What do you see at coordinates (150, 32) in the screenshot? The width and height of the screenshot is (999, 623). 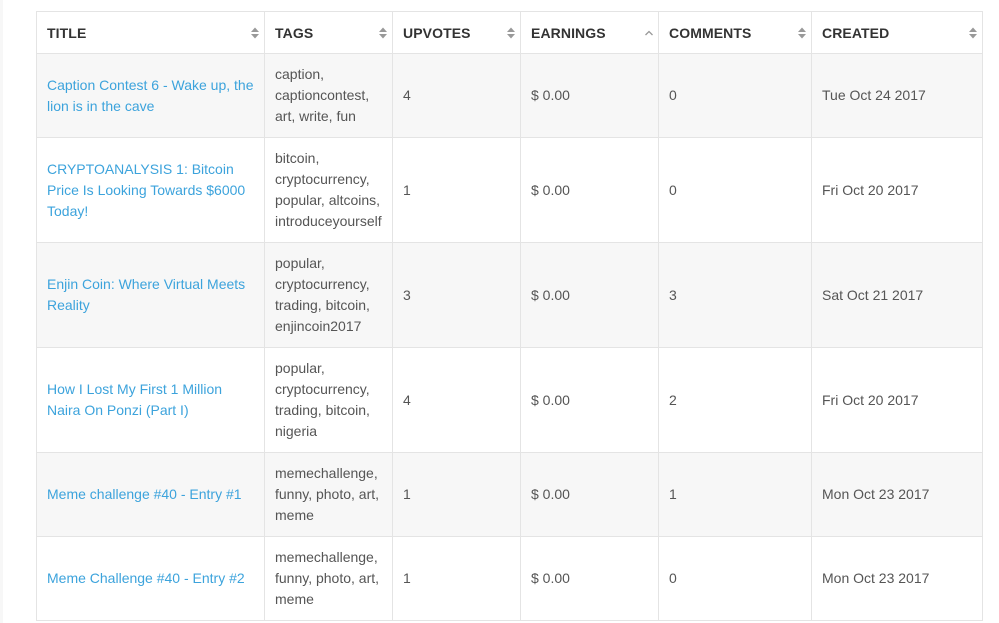 I see `header-title: TITLE` at bounding box center [150, 32].